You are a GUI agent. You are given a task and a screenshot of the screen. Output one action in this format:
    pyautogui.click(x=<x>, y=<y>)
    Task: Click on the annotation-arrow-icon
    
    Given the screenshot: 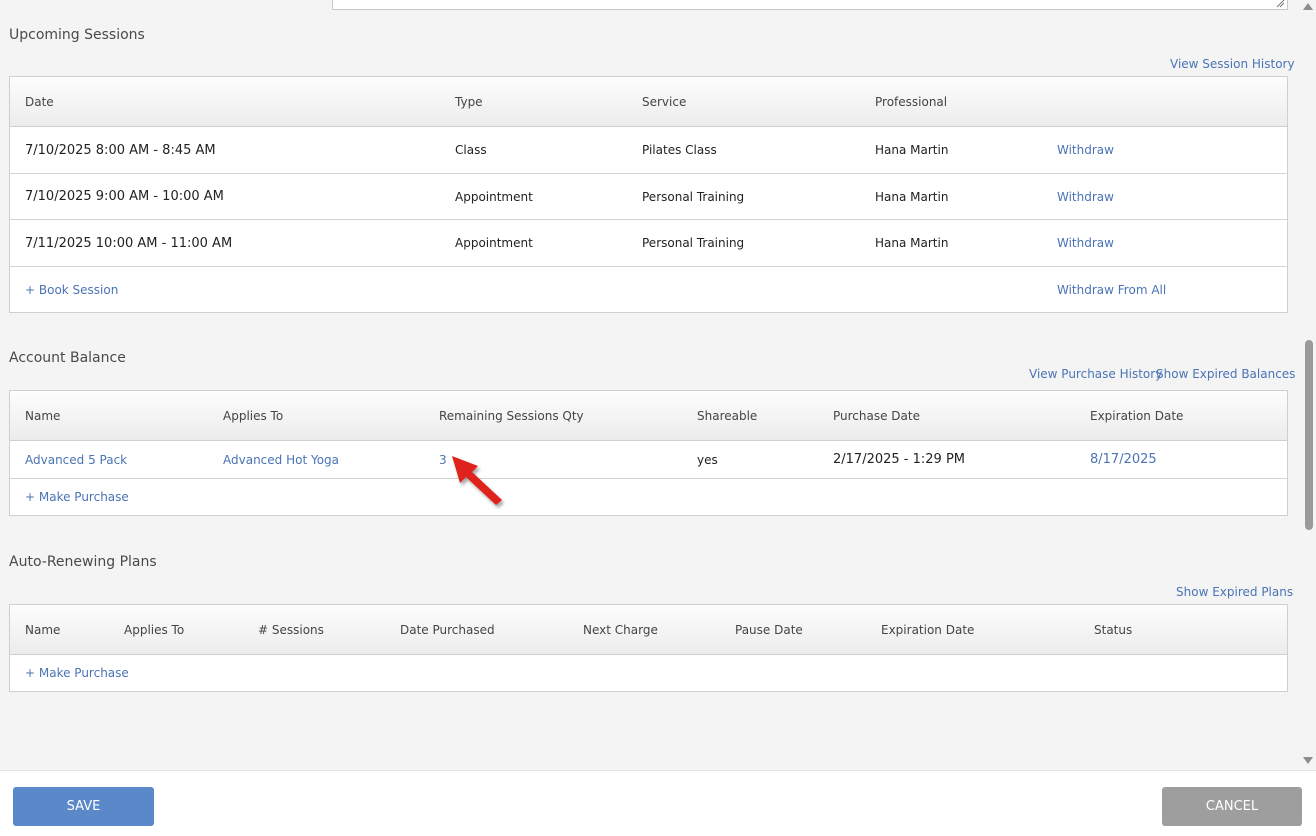 What is the action you would take?
    pyautogui.click(x=477, y=480)
    